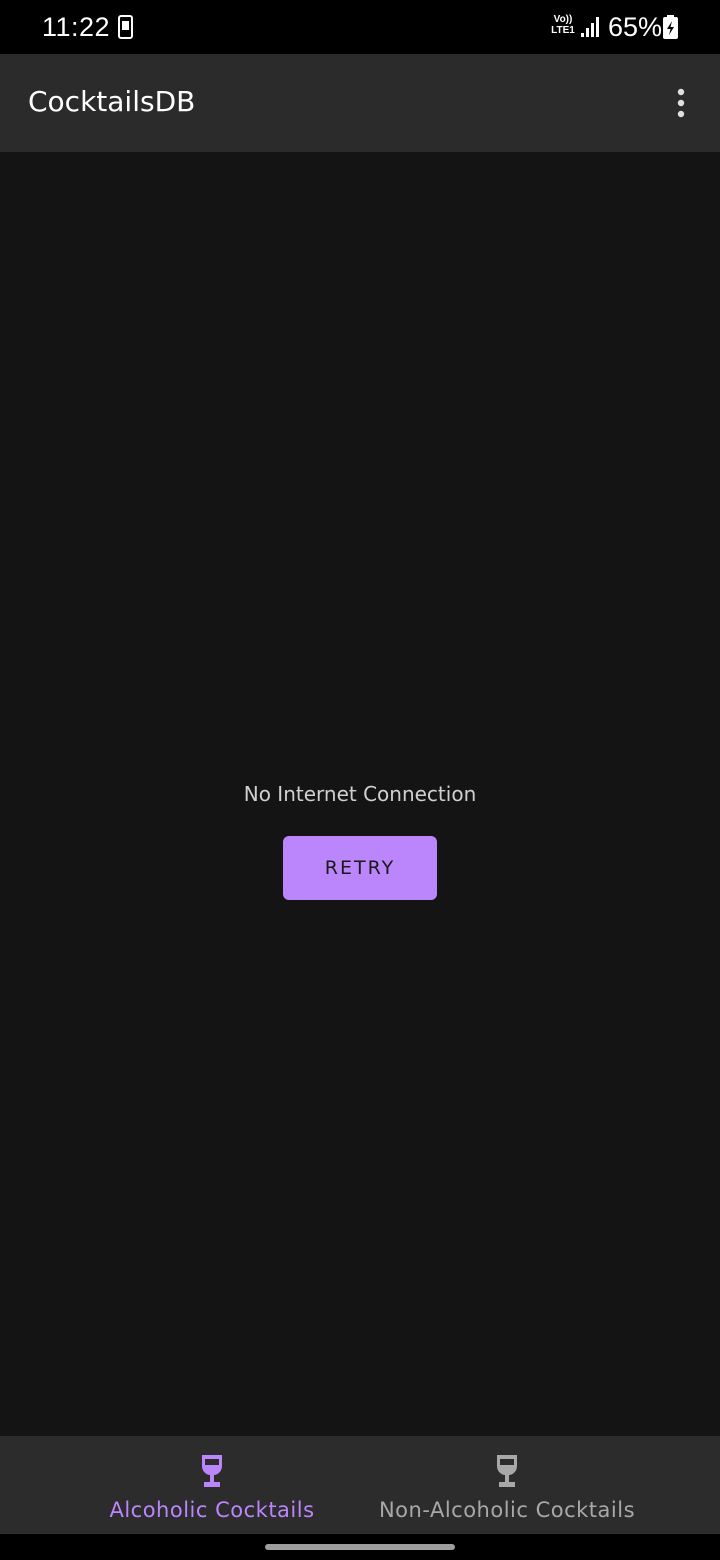 This screenshot has width=720, height=1560. I want to click on gesture-navigation-bar, so click(360, 1547).